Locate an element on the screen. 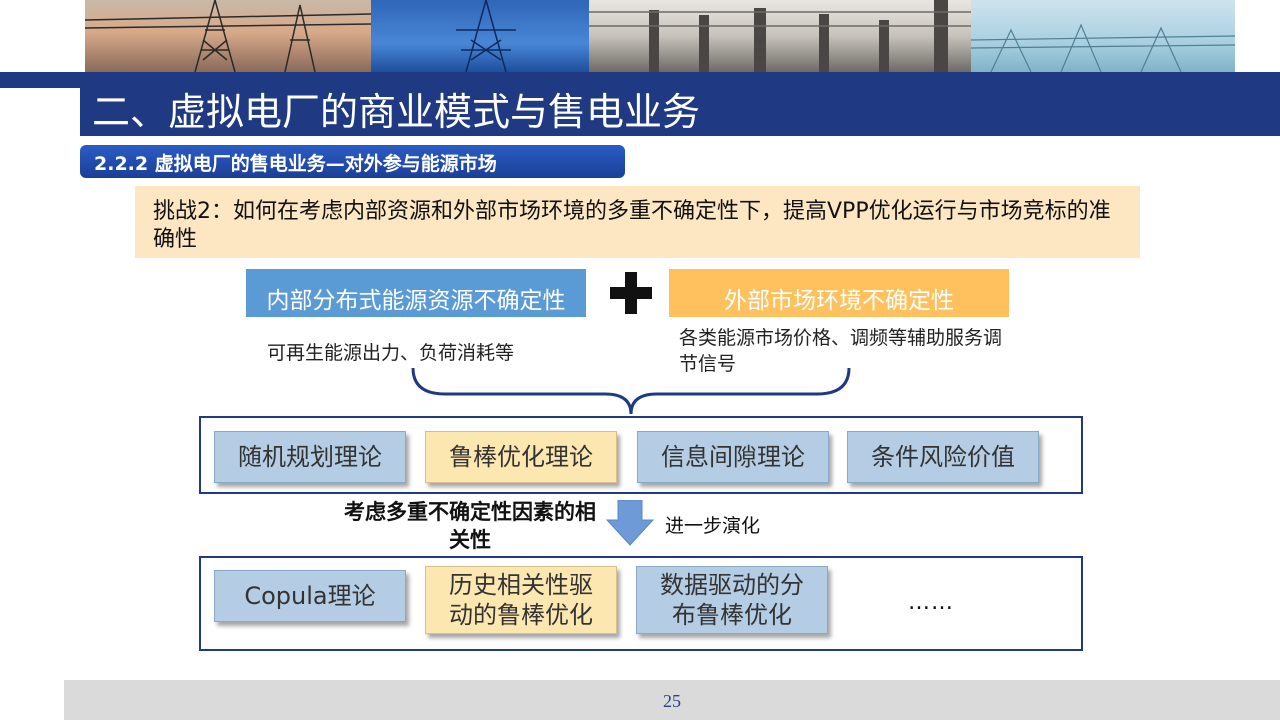 Image resolution: width=1280 pixels, height=720 pixels. section-title: 2.2.2 虚拟电厂的售电业务—对外参与能源市场 is located at coordinates (295, 164).